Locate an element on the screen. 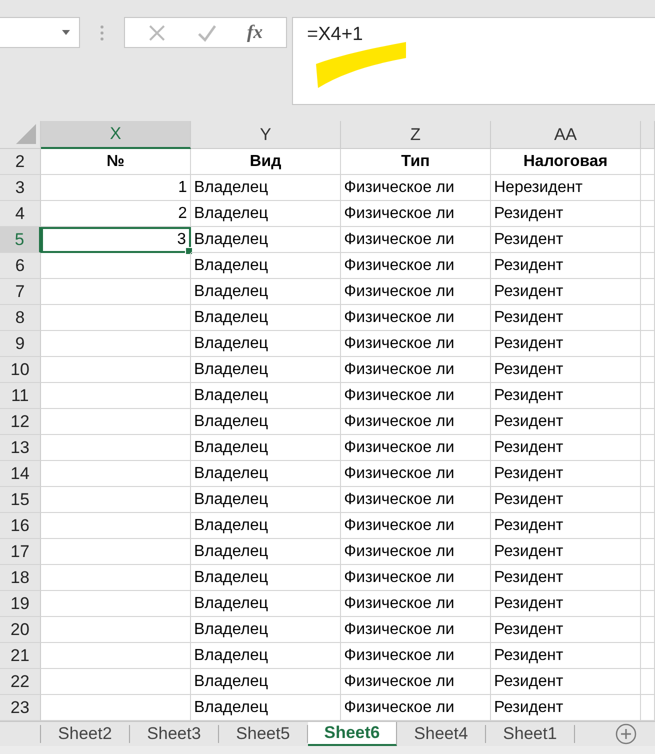 This screenshot has width=655, height=754. column-header: AA is located at coordinates (566, 135).